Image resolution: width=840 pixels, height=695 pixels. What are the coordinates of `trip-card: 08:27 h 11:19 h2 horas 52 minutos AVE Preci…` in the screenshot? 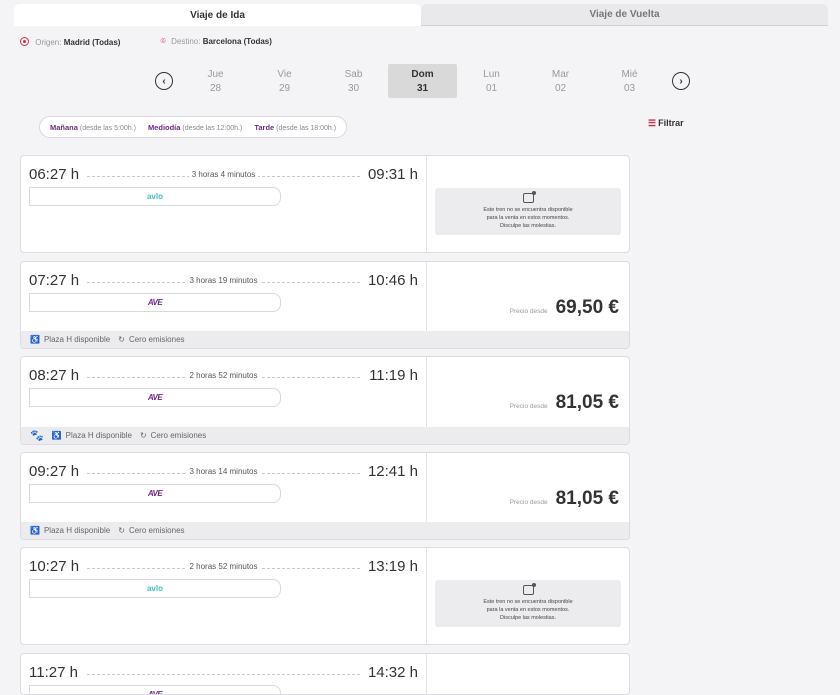 It's located at (325, 400).